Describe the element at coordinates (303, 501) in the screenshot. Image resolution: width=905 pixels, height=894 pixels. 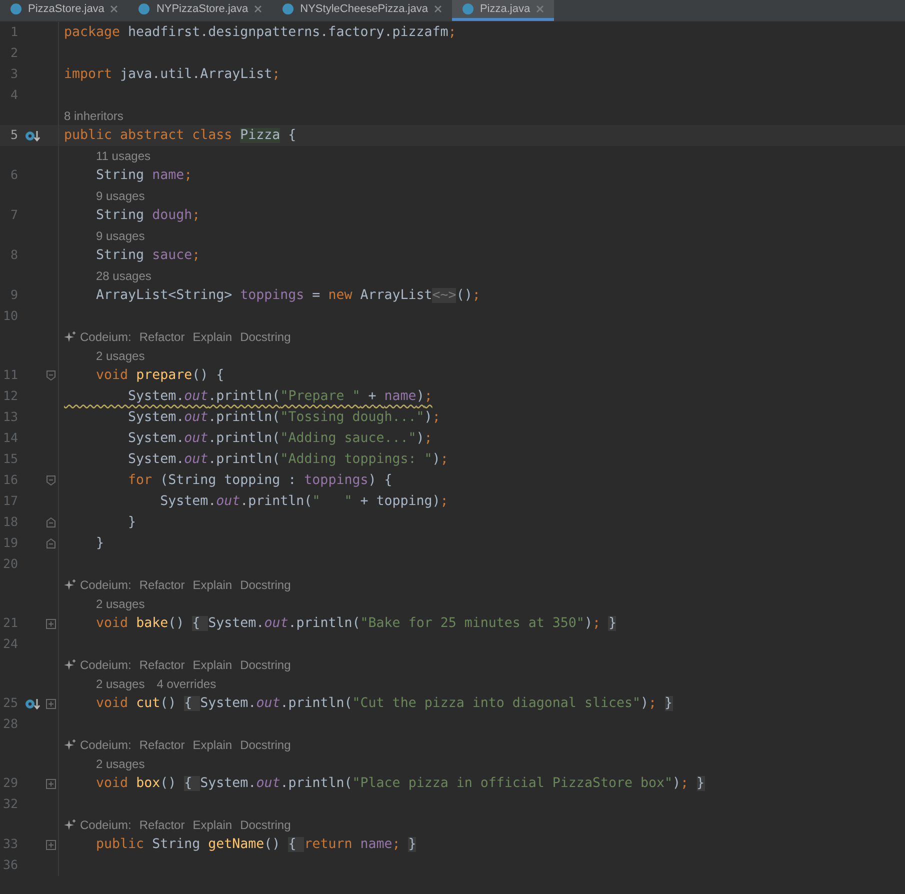
I see `code-line: System.out.println(" " + topping);` at that location.